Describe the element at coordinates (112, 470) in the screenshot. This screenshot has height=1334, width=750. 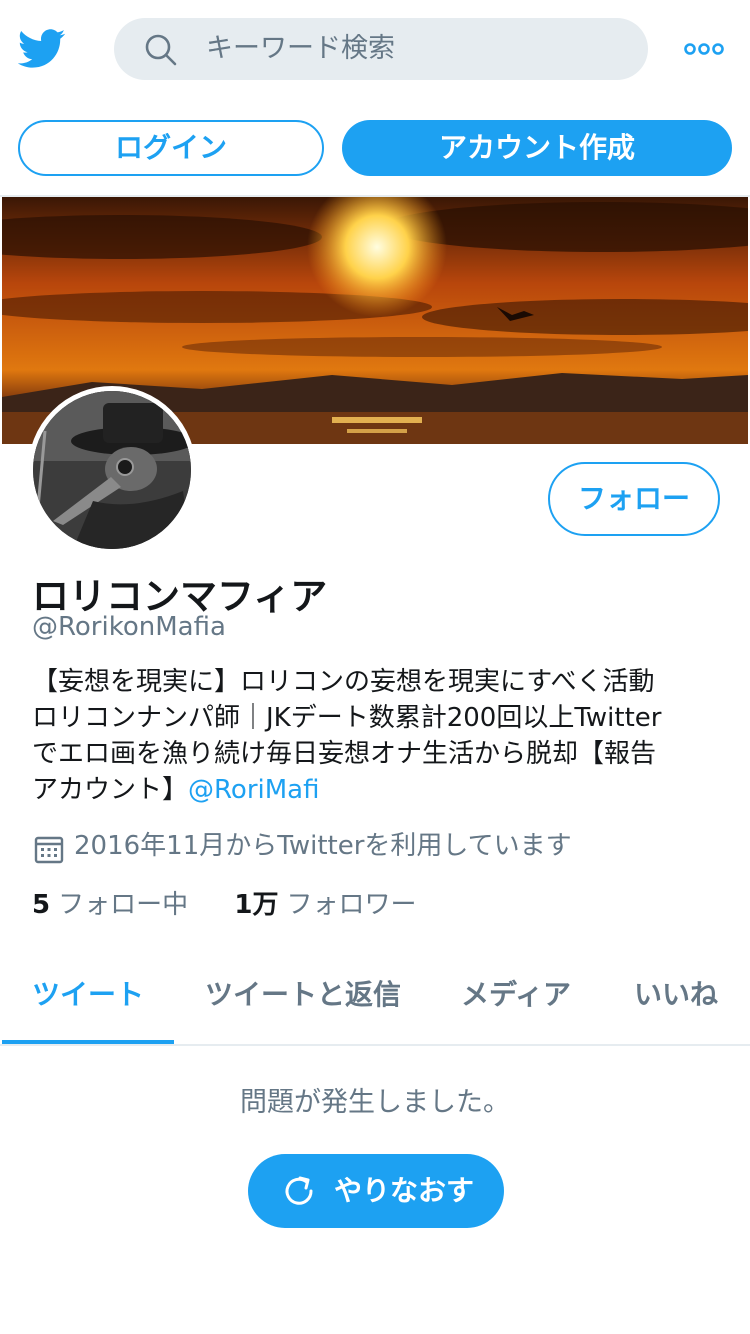
I see `profile-avatar` at that location.